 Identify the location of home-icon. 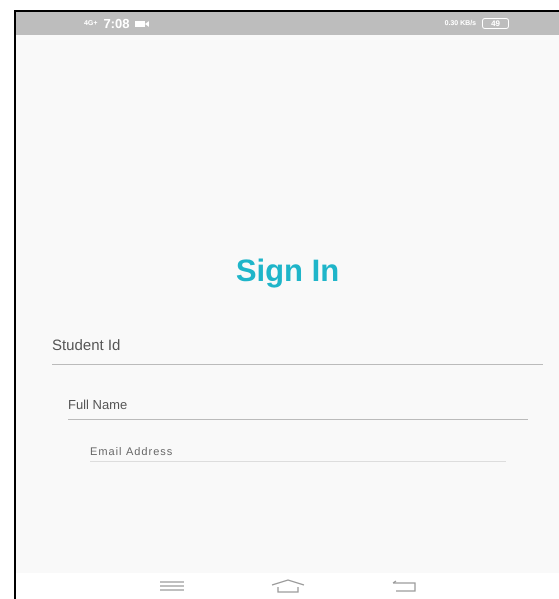
(288, 586).